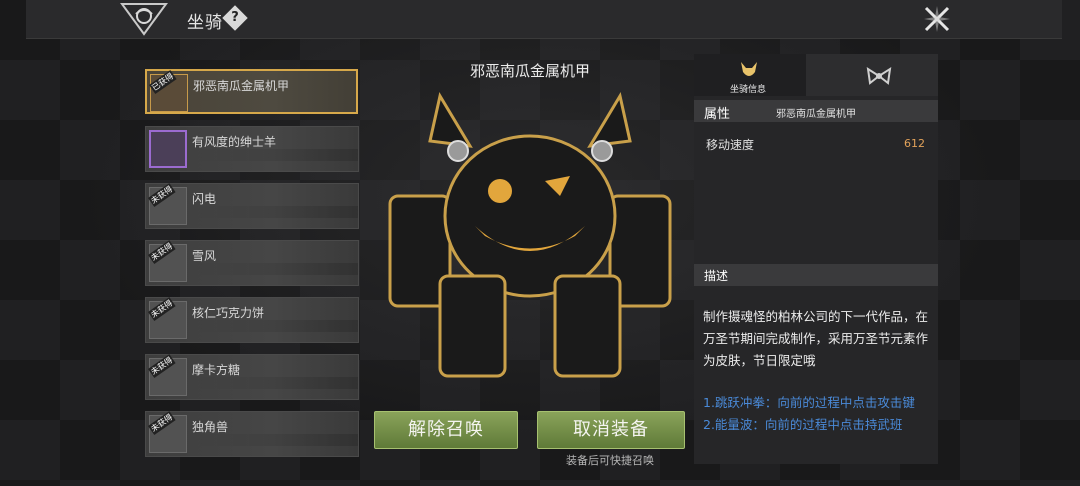  Describe the element at coordinates (879, 76) in the screenshot. I see `bow-icon` at that location.